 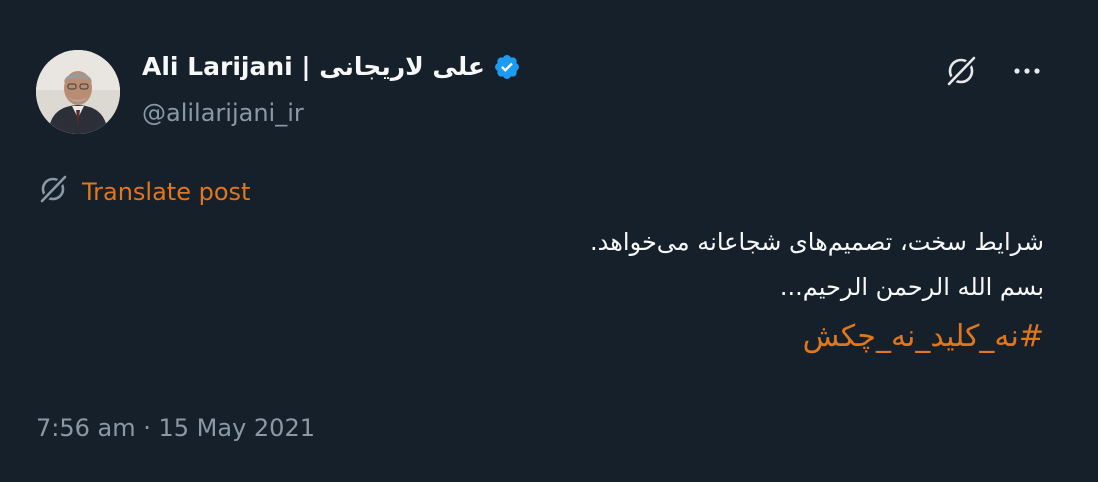 I want to click on translate-icon, so click(x=53, y=192).